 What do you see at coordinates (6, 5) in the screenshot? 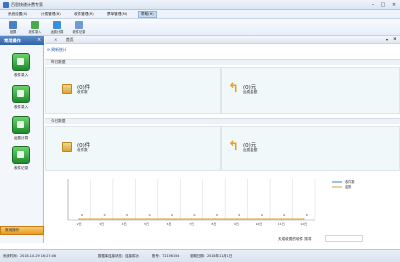
I see `app-icon` at bounding box center [6, 5].